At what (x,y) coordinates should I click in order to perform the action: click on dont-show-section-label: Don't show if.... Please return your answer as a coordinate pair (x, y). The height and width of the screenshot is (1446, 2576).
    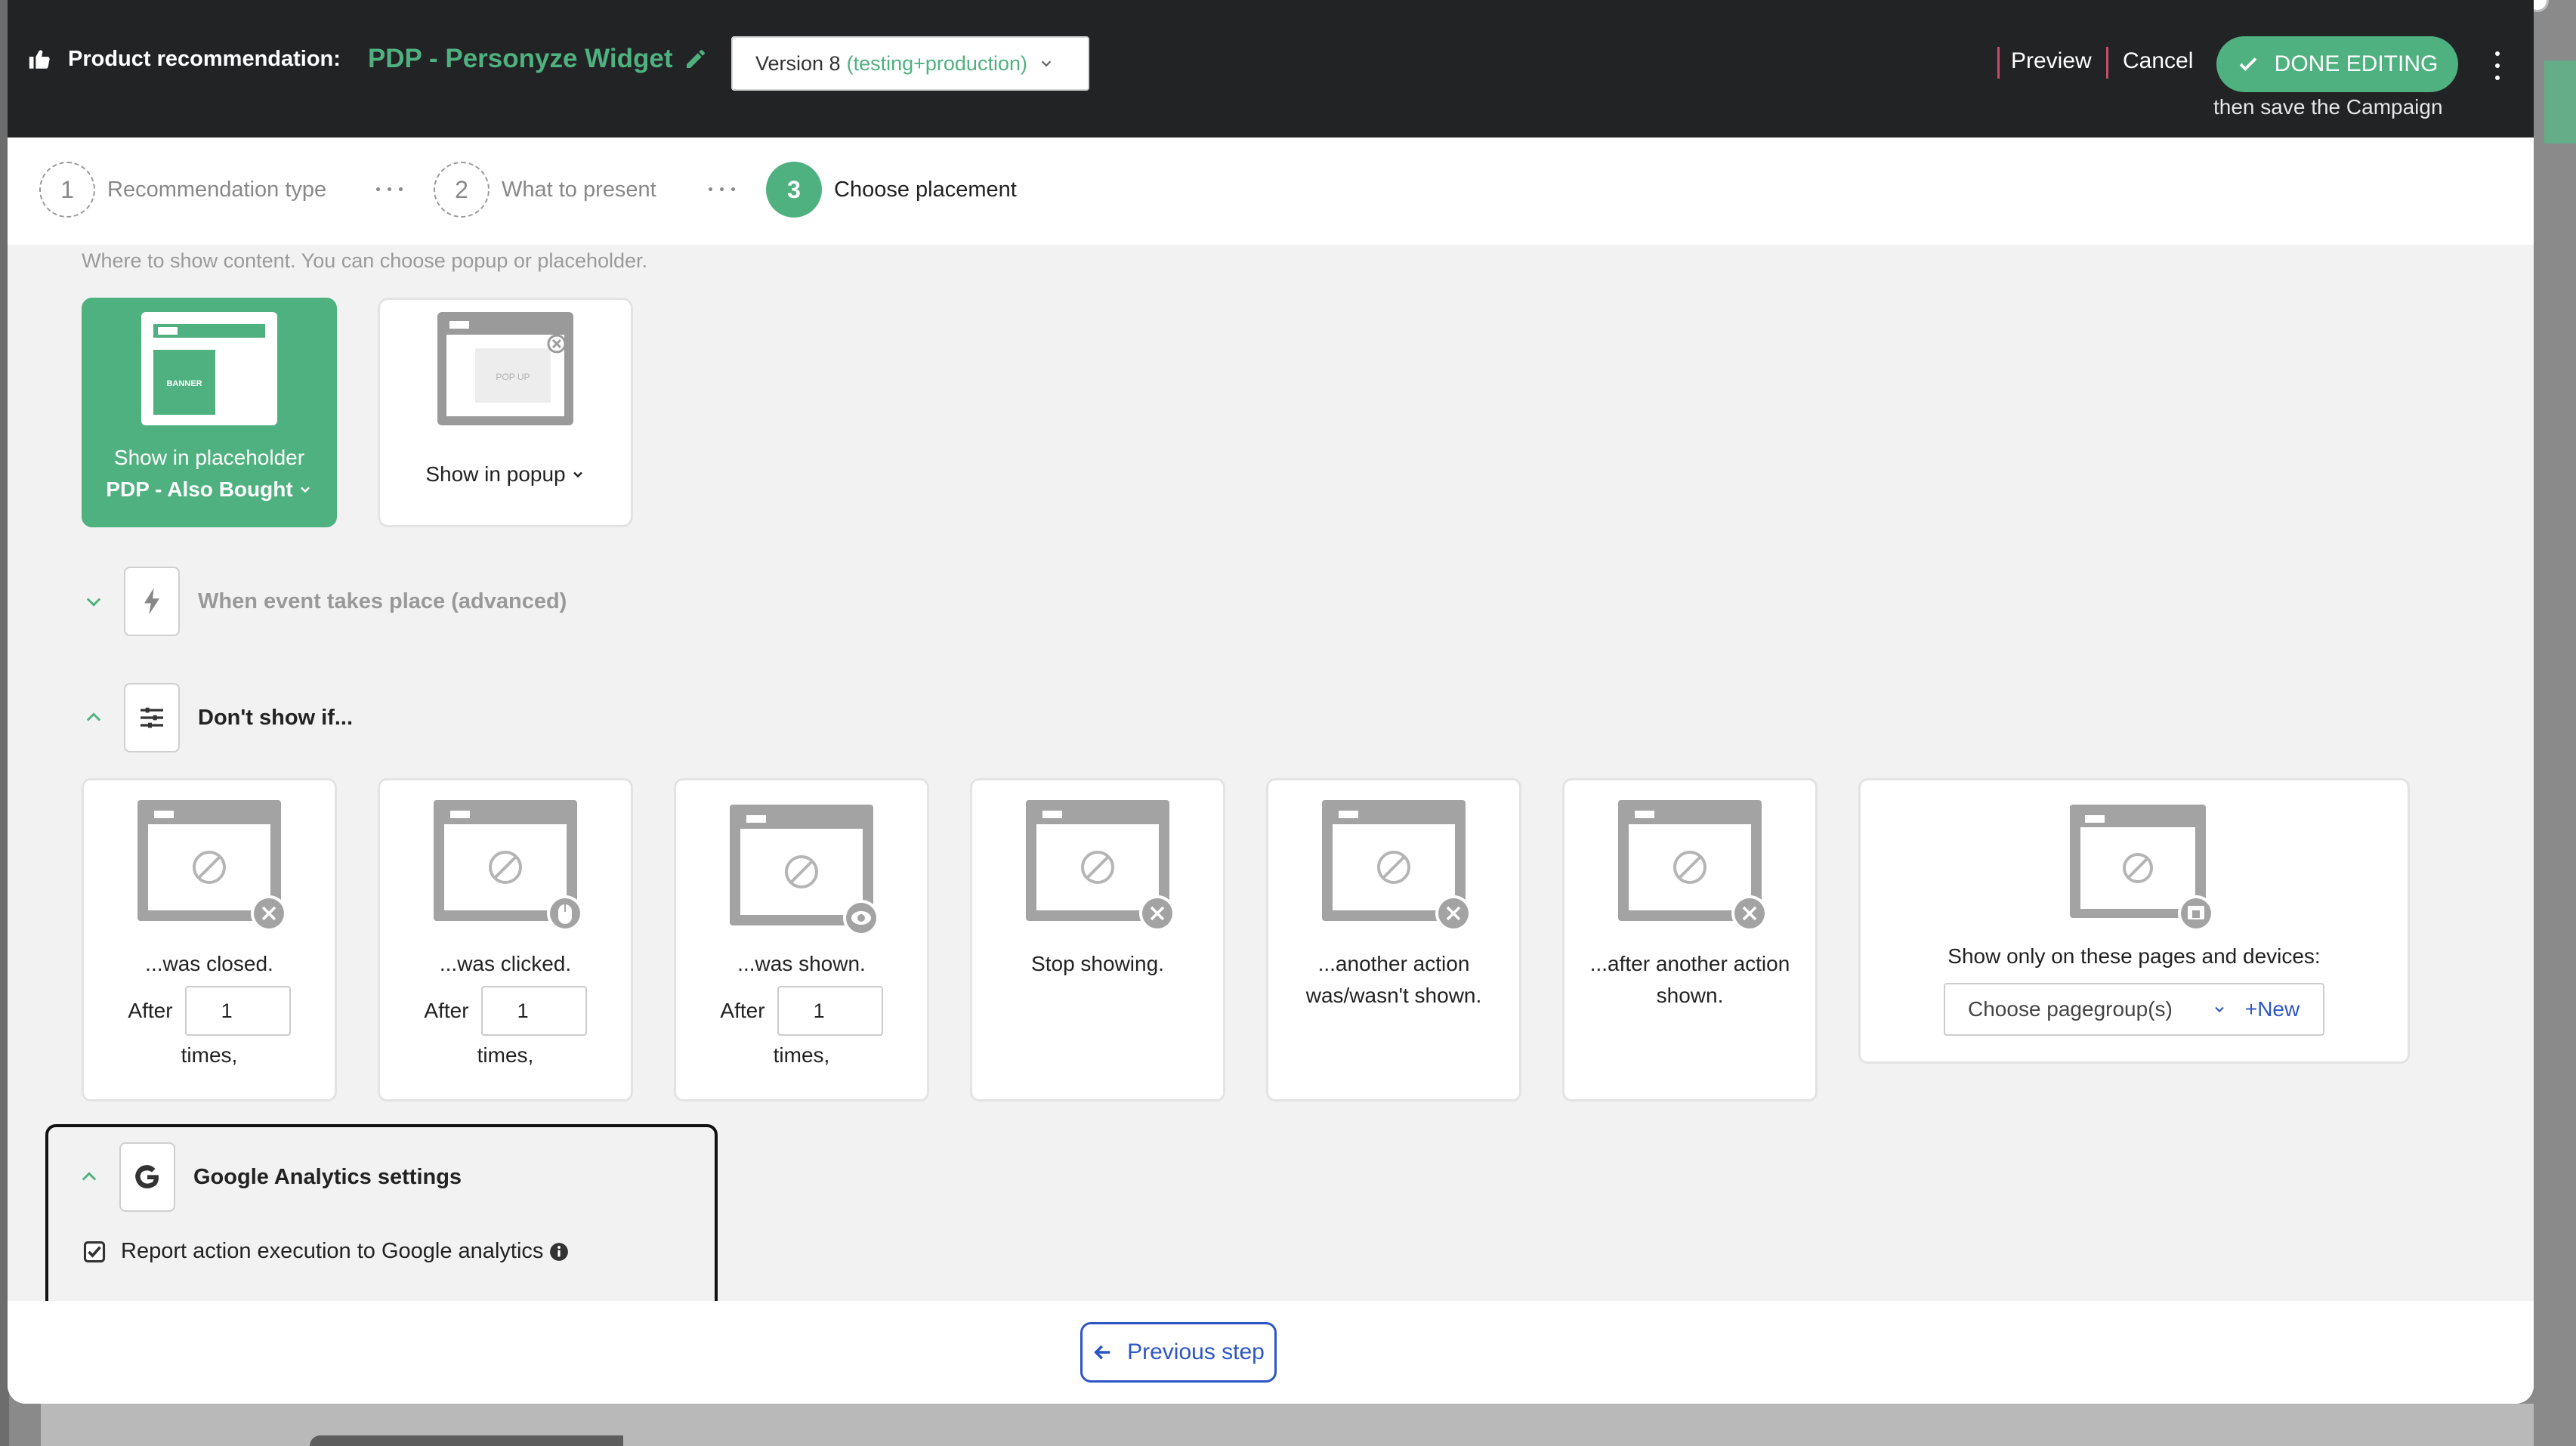
    Looking at the image, I should click on (276, 717).